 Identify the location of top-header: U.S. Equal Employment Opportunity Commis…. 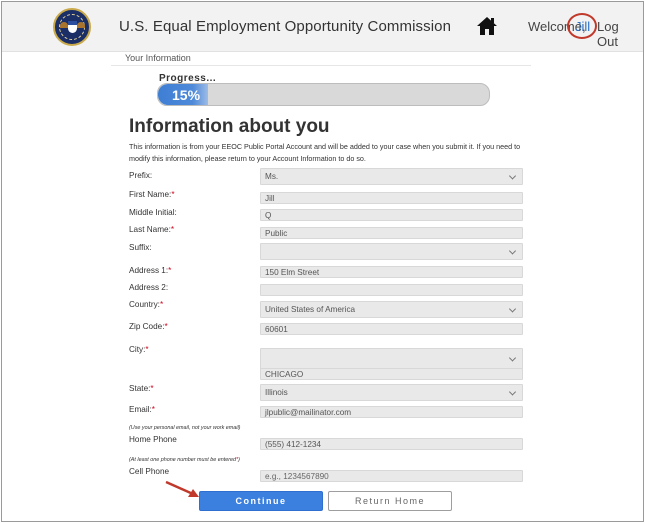
(322, 27).